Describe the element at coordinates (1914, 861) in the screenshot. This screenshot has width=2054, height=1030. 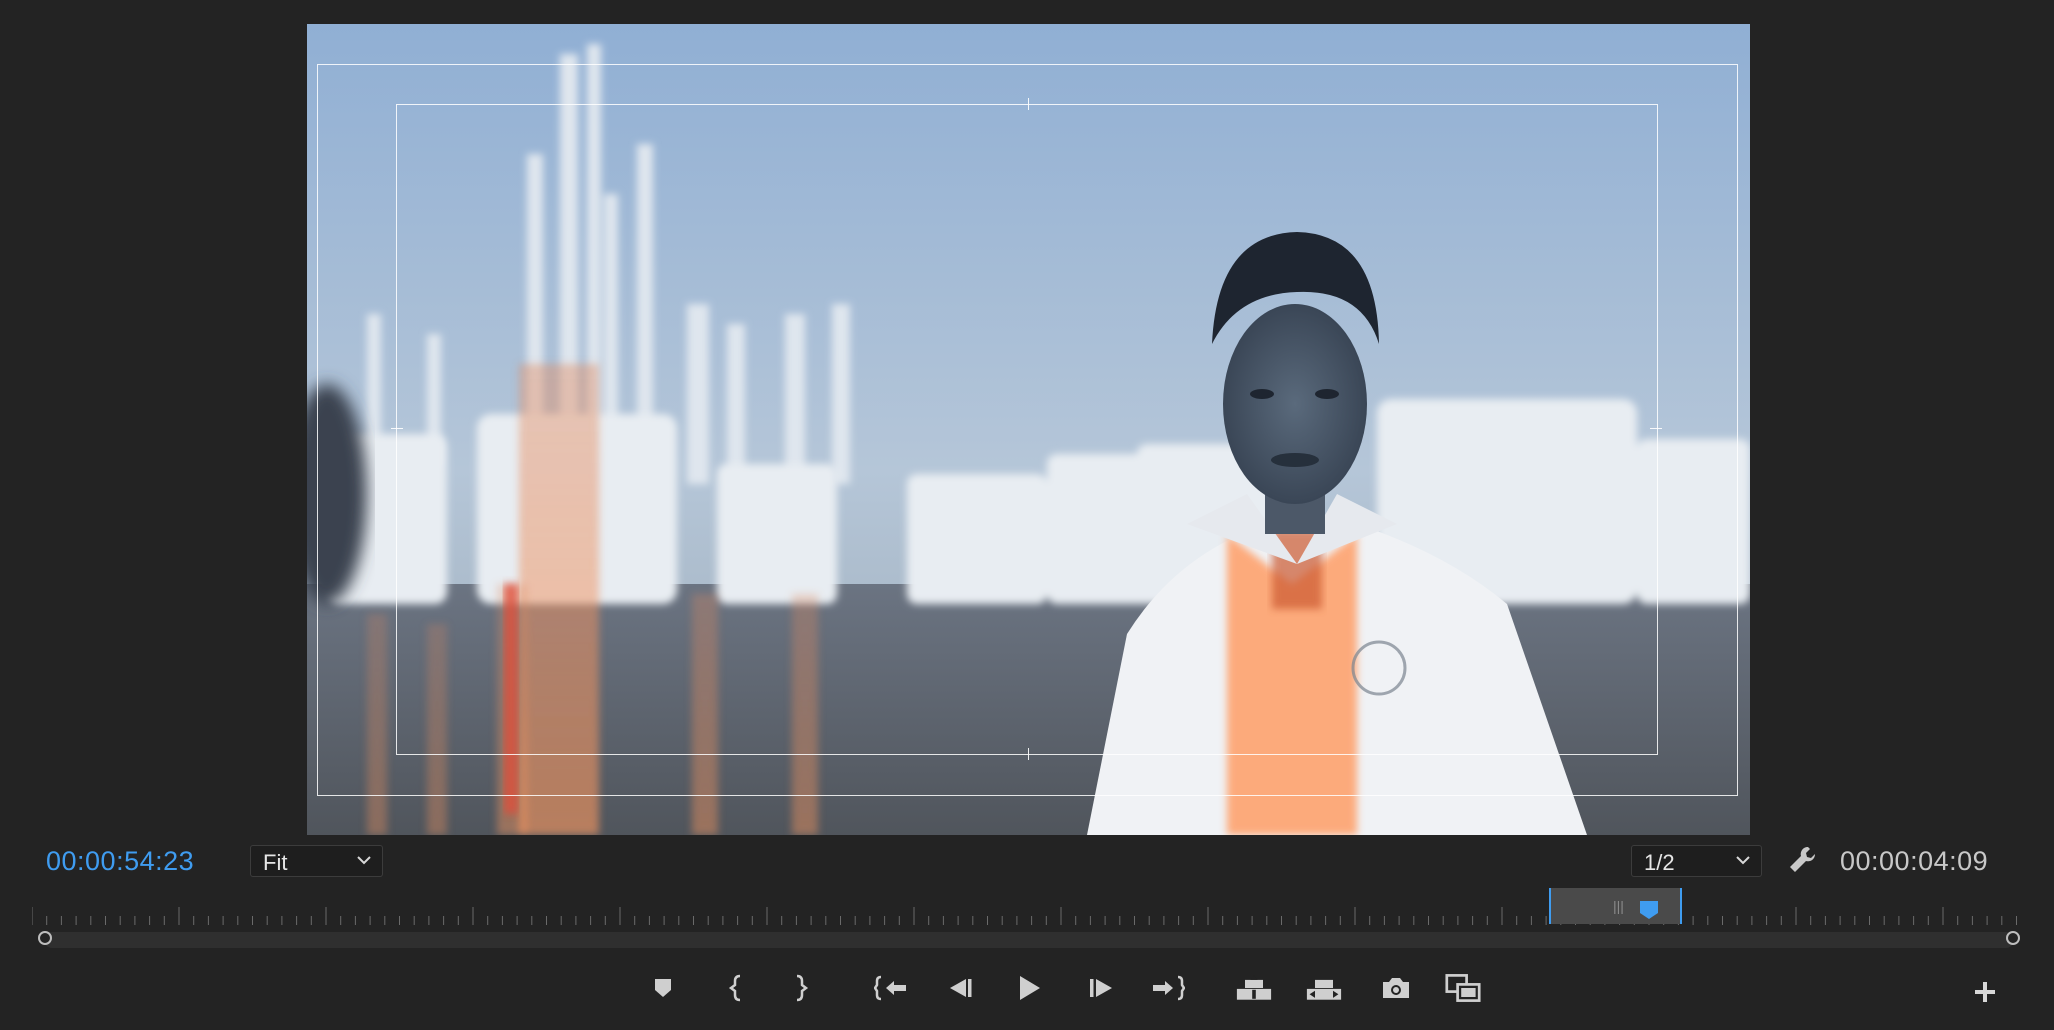
I see `duration-timecode: 00:00:04:09` at that location.